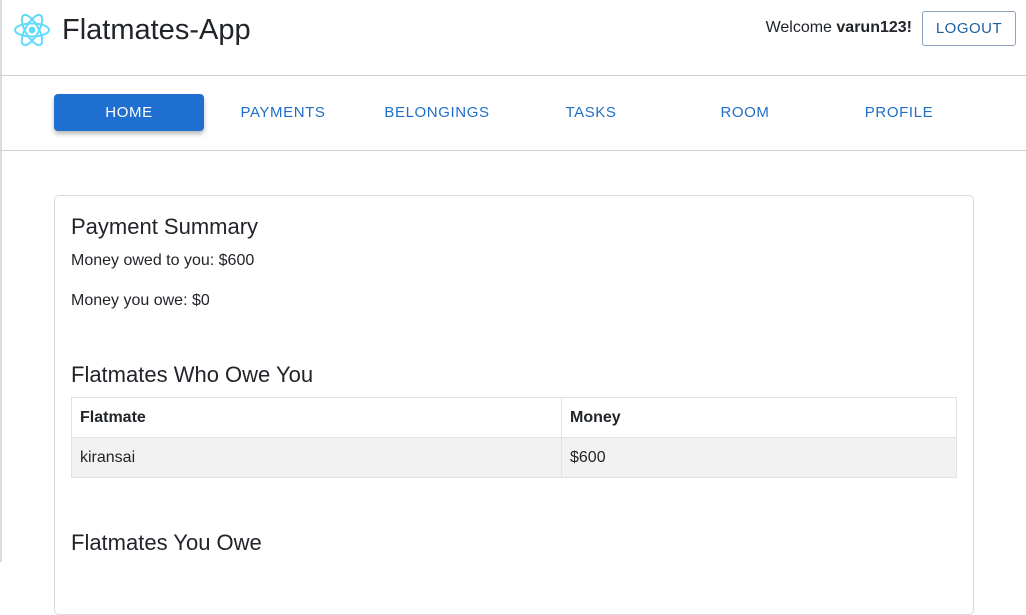 This screenshot has width=1026, height=615. What do you see at coordinates (969, 28) in the screenshot?
I see `logout-button: LOGOUT` at bounding box center [969, 28].